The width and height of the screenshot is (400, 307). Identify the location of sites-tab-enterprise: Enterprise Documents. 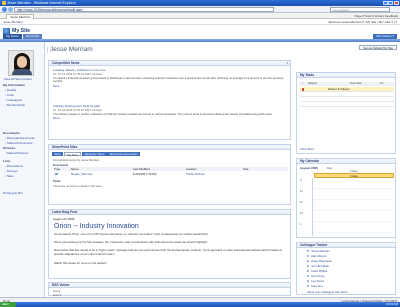
(123, 154).